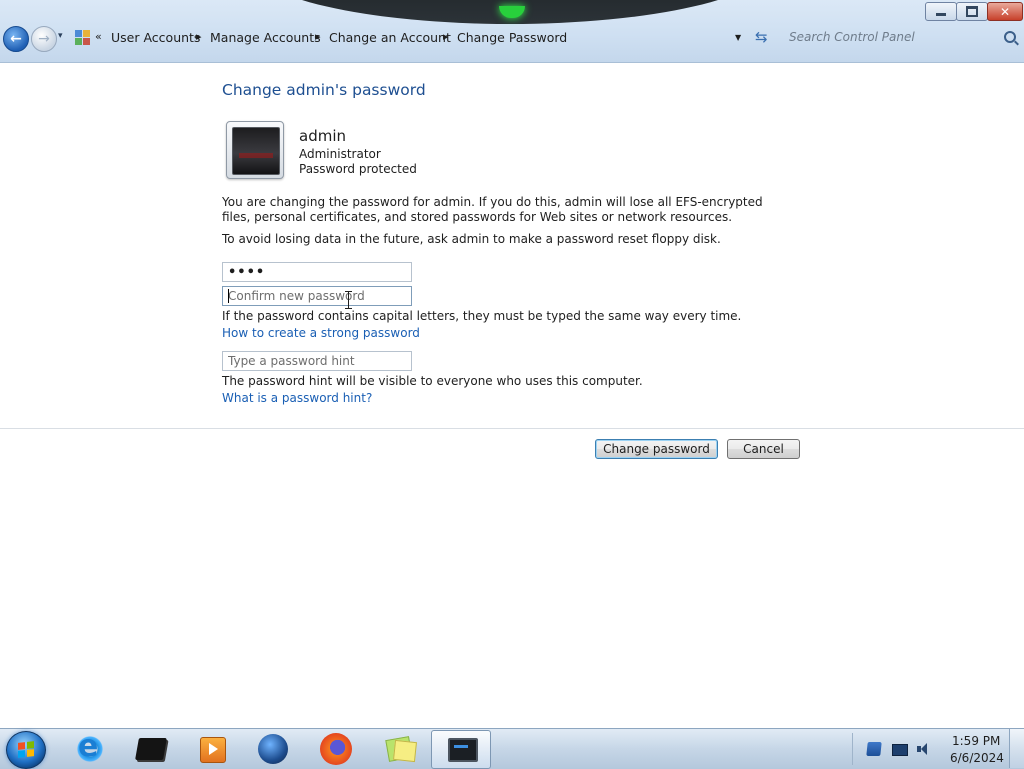 This screenshot has height=769, width=1024. I want to click on password-hint-field, so click(317, 361).